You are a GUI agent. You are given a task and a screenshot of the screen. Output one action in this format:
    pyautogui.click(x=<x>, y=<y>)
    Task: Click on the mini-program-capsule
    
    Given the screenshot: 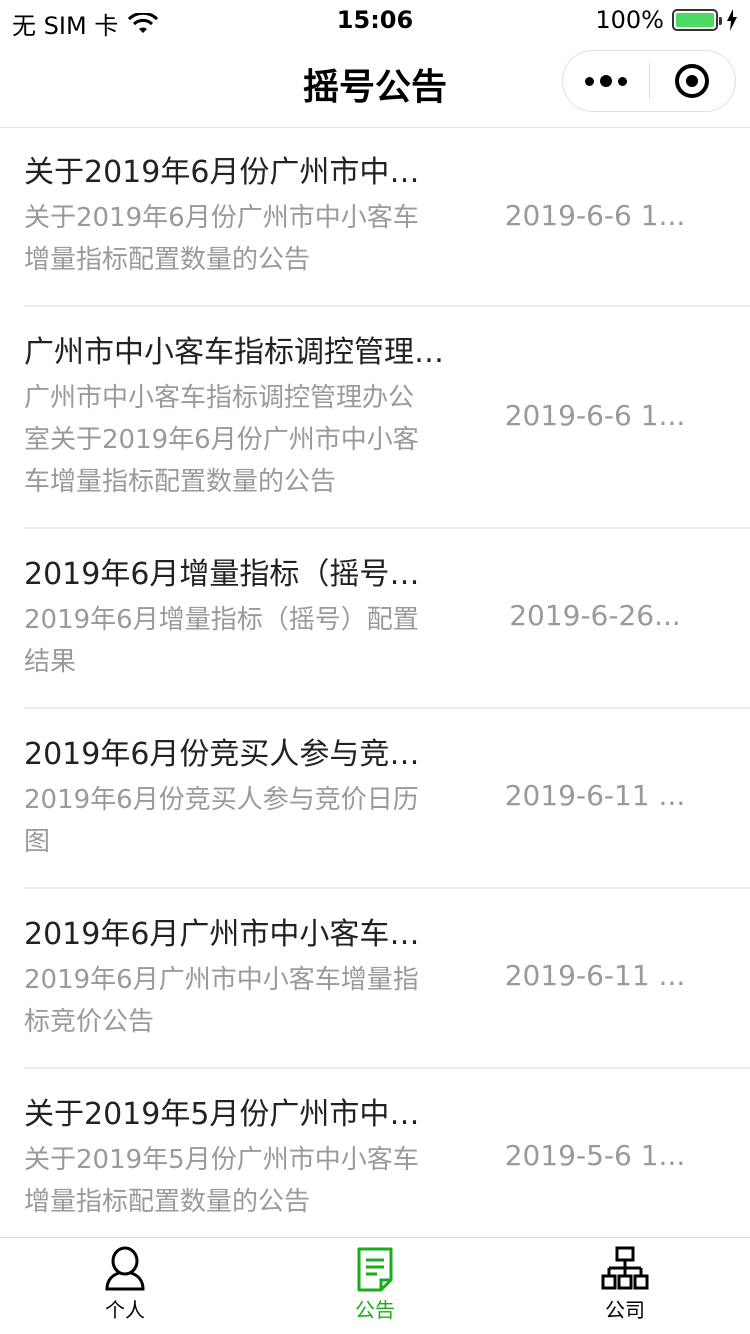 What is the action you would take?
    pyautogui.click(x=649, y=81)
    